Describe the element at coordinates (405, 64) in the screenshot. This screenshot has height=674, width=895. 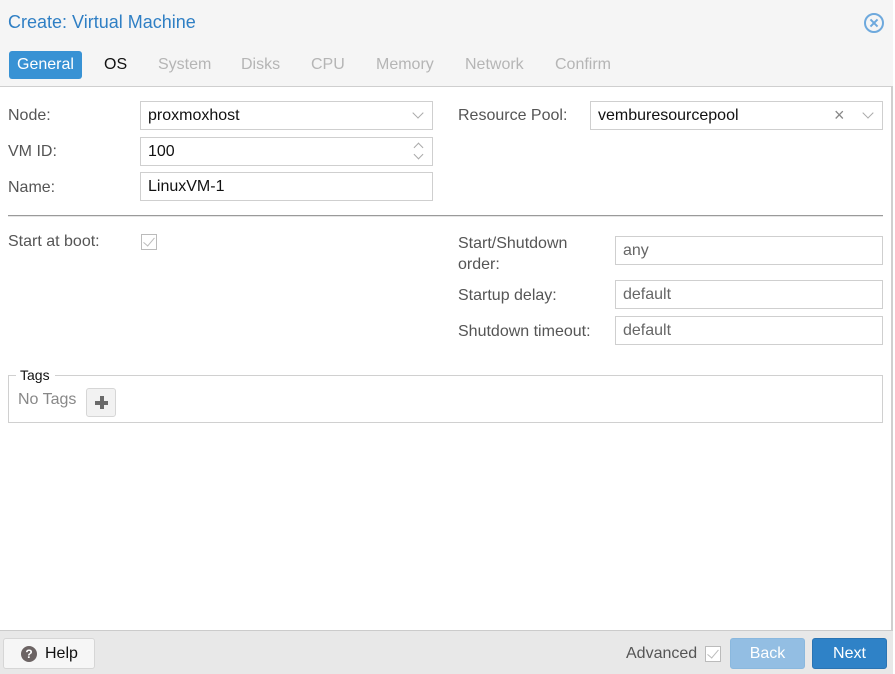
I see `tab-memory: Memory` at that location.